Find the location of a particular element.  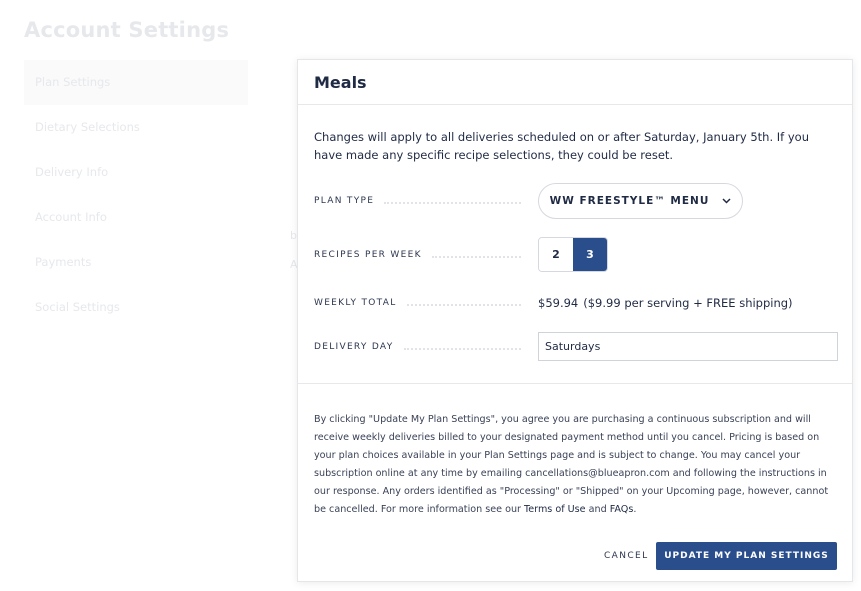

terms-and-text: and is located at coordinates (597, 509).